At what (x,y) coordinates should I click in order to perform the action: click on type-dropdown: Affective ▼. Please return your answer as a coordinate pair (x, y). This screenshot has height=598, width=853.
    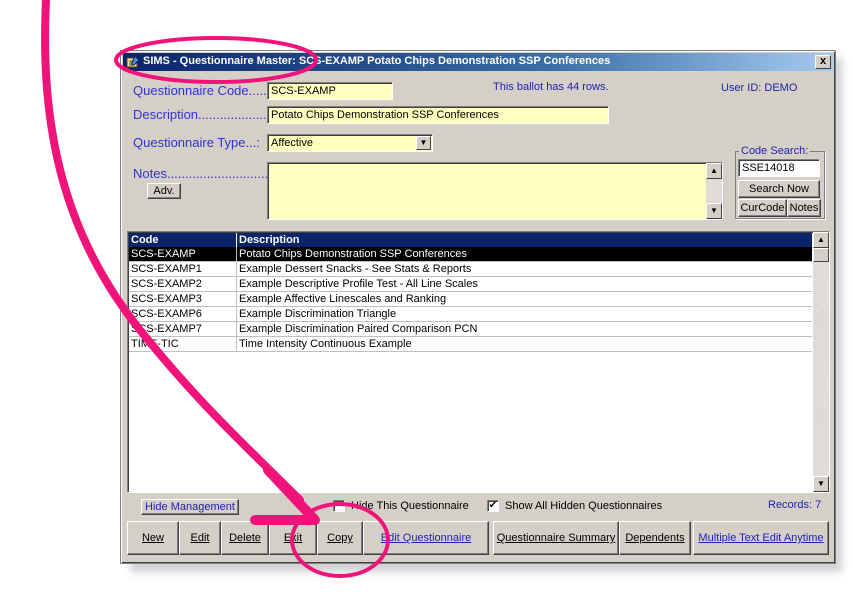
    Looking at the image, I should click on (350, 143).